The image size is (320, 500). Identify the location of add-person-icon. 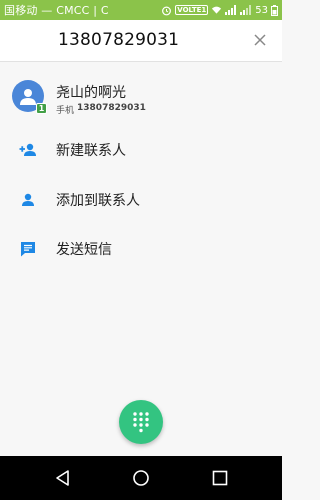
(28, 150).